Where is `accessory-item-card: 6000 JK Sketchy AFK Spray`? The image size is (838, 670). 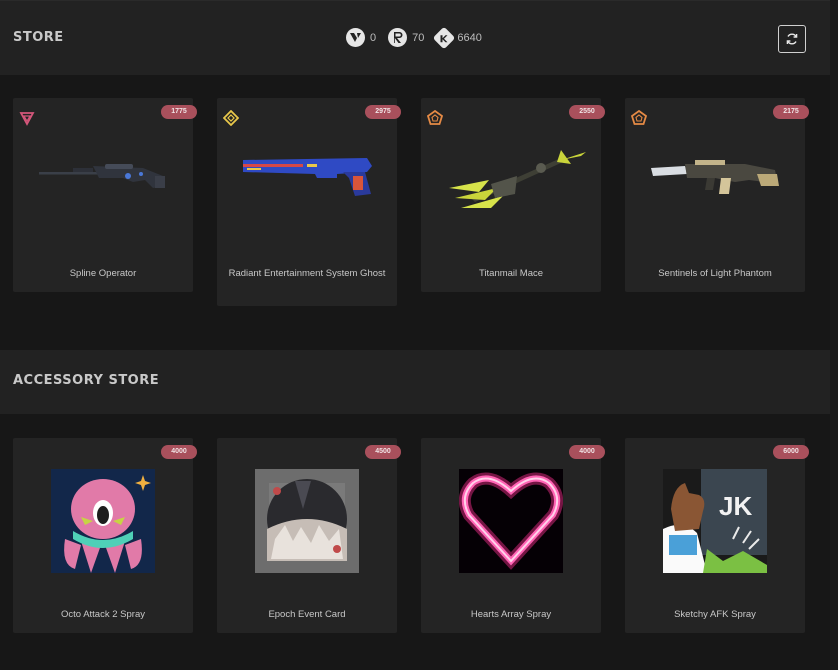 accessory-item-card: 6000 JK Sketchy AFK Spray is located at coordinates (717, 535).